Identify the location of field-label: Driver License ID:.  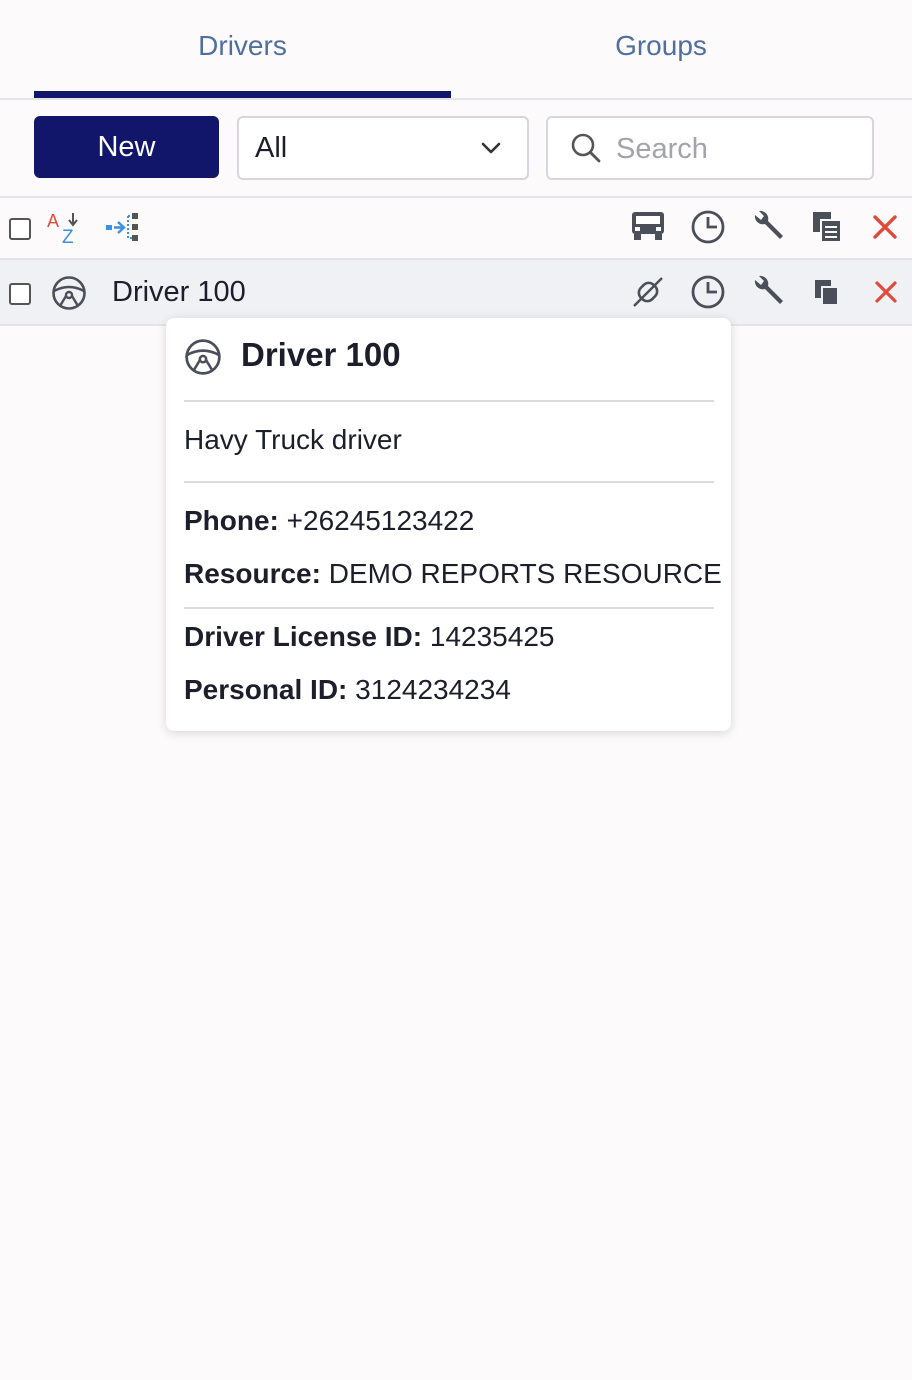
(303, 636).